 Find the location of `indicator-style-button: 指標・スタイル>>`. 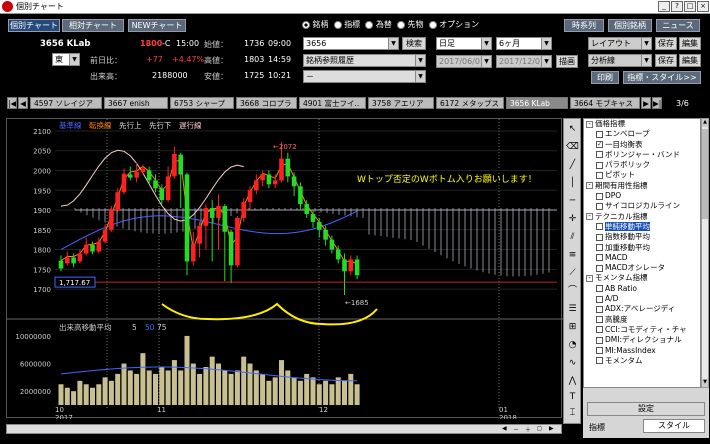

indicator-style-button: 指標・スタイル>> is located at coordinates (662, 77).